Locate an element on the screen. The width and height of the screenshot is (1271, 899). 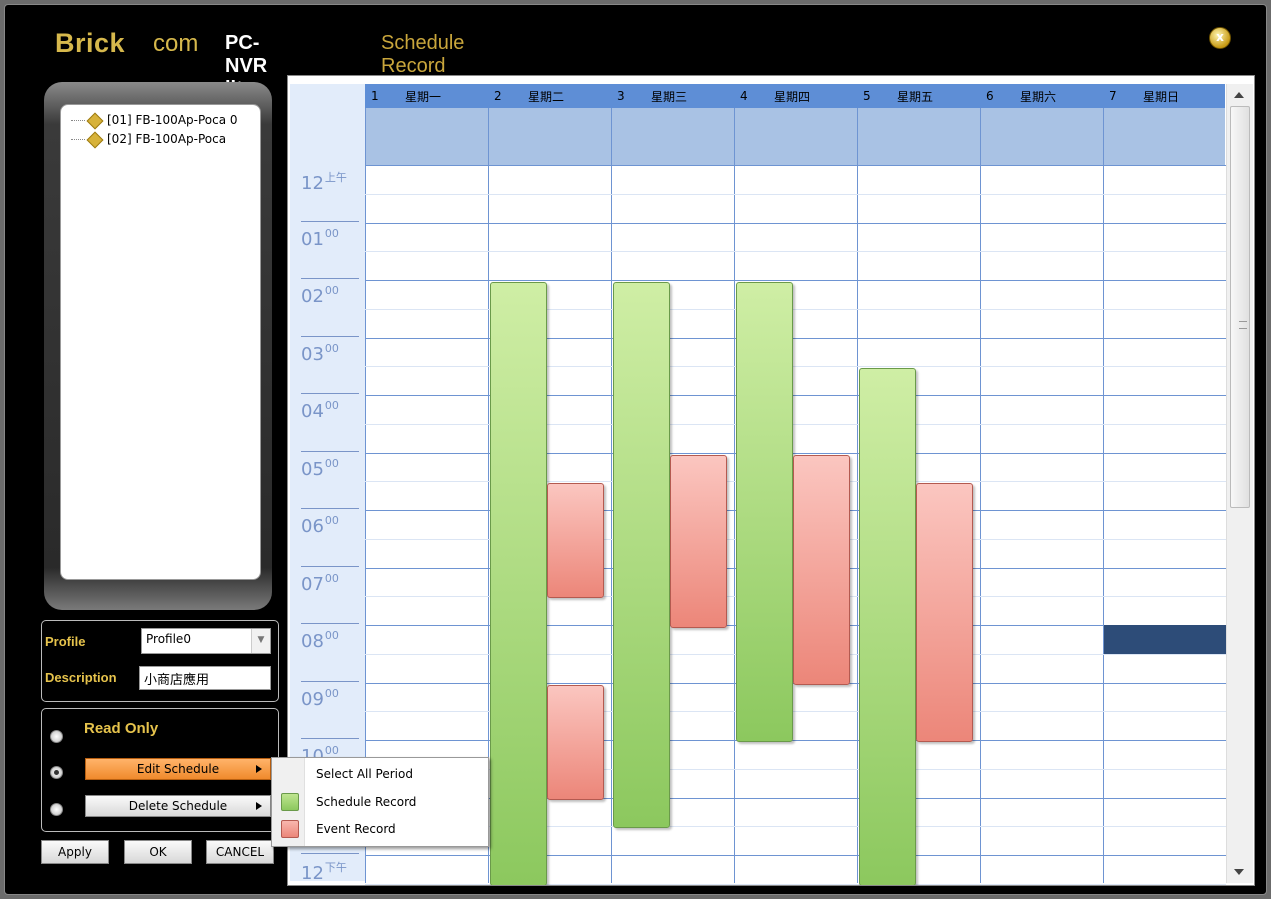
hour-suffix: 上午 is located at coordinates (335, 177).